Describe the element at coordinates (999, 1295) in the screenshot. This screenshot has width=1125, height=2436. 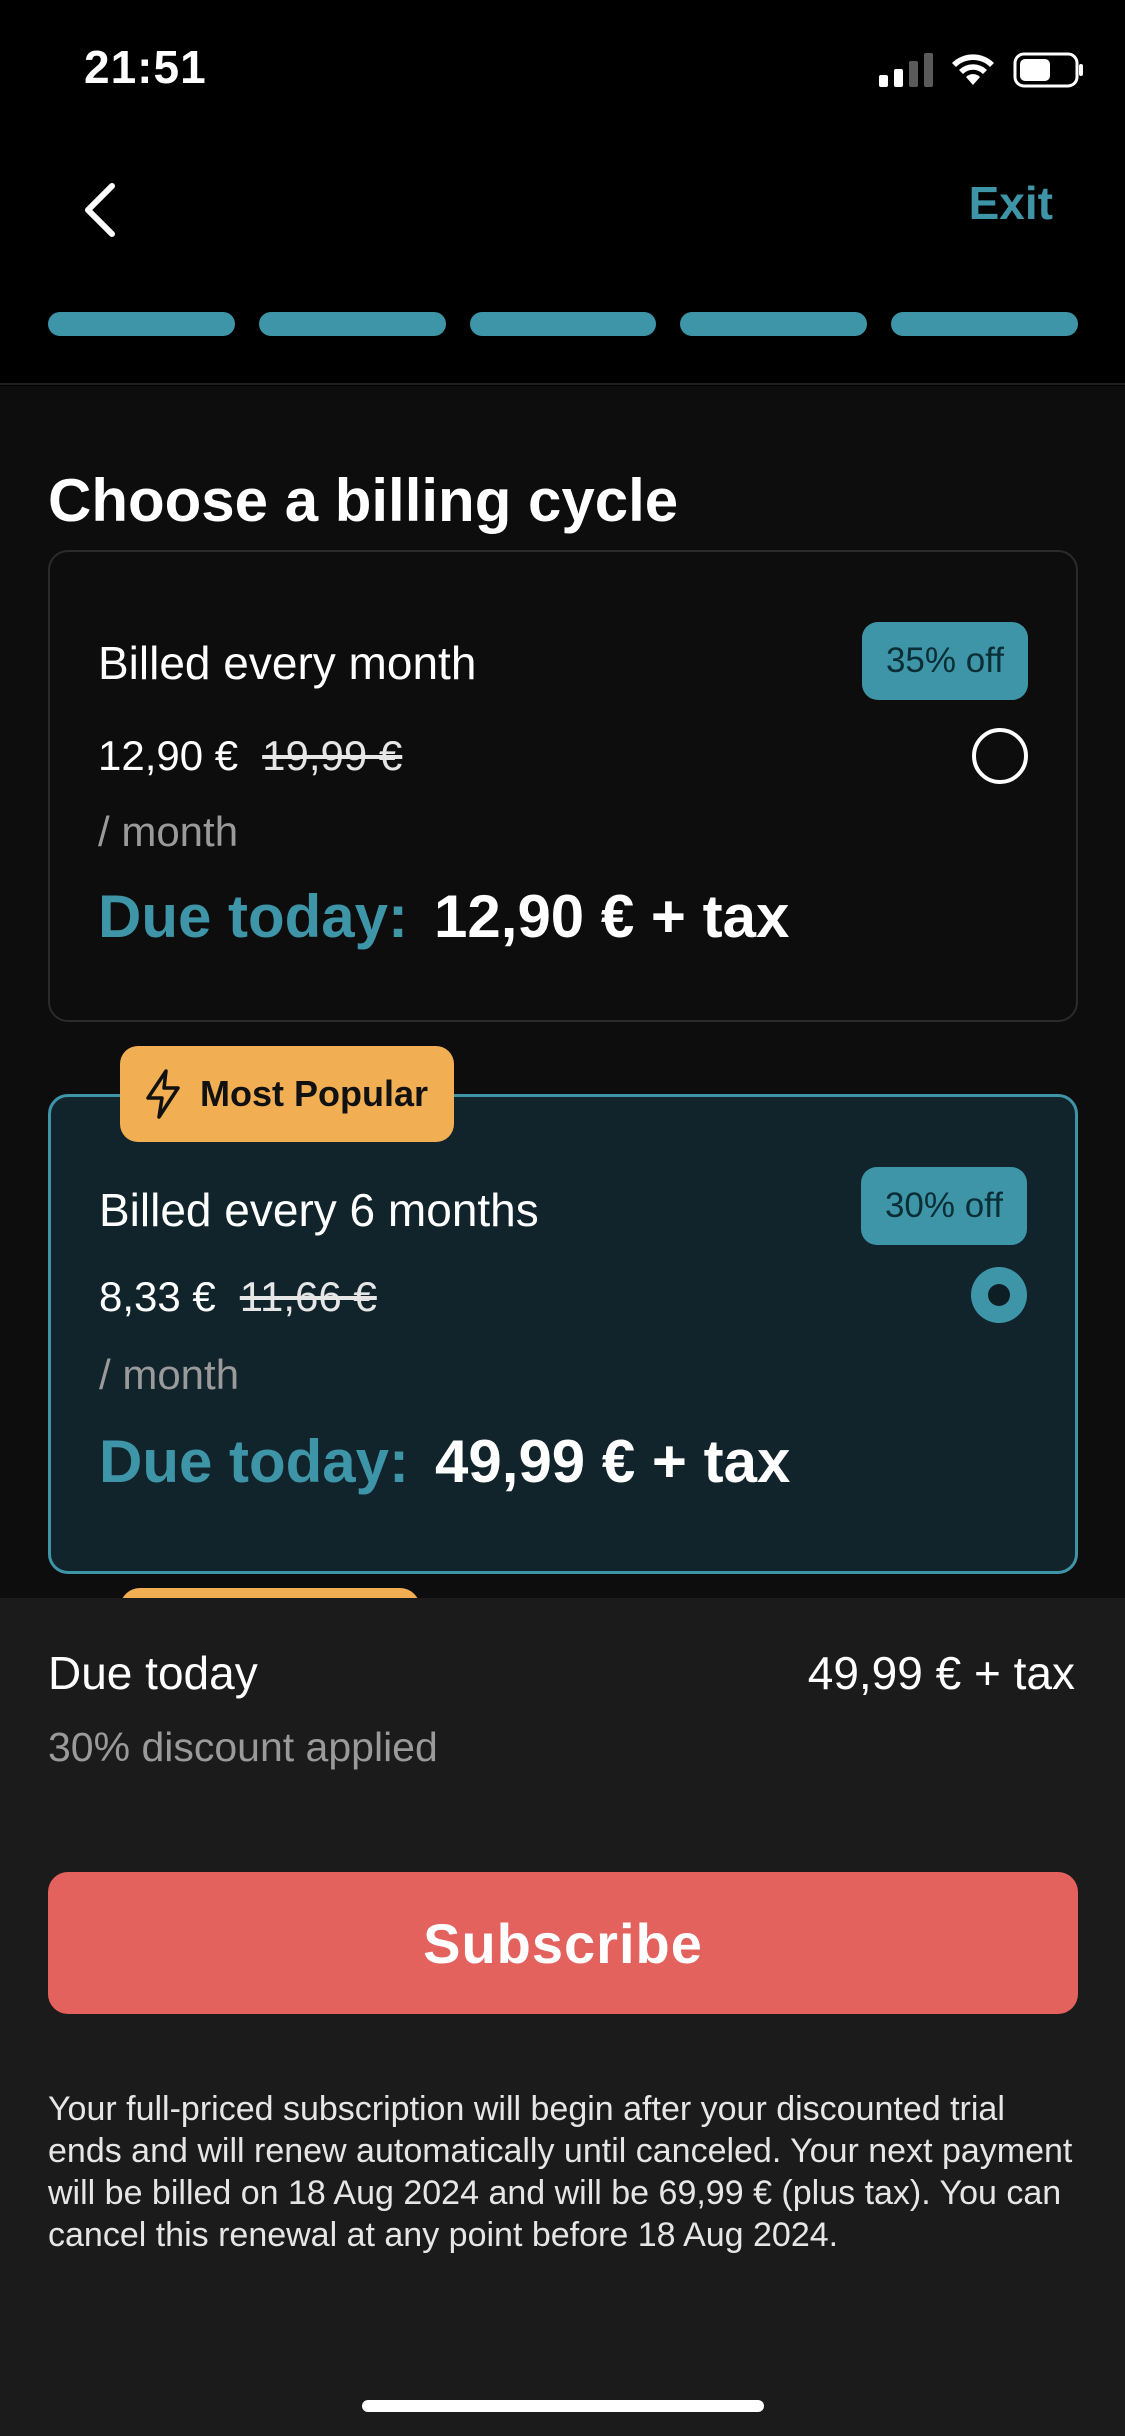
I see `plan-radio-selected` at that location.